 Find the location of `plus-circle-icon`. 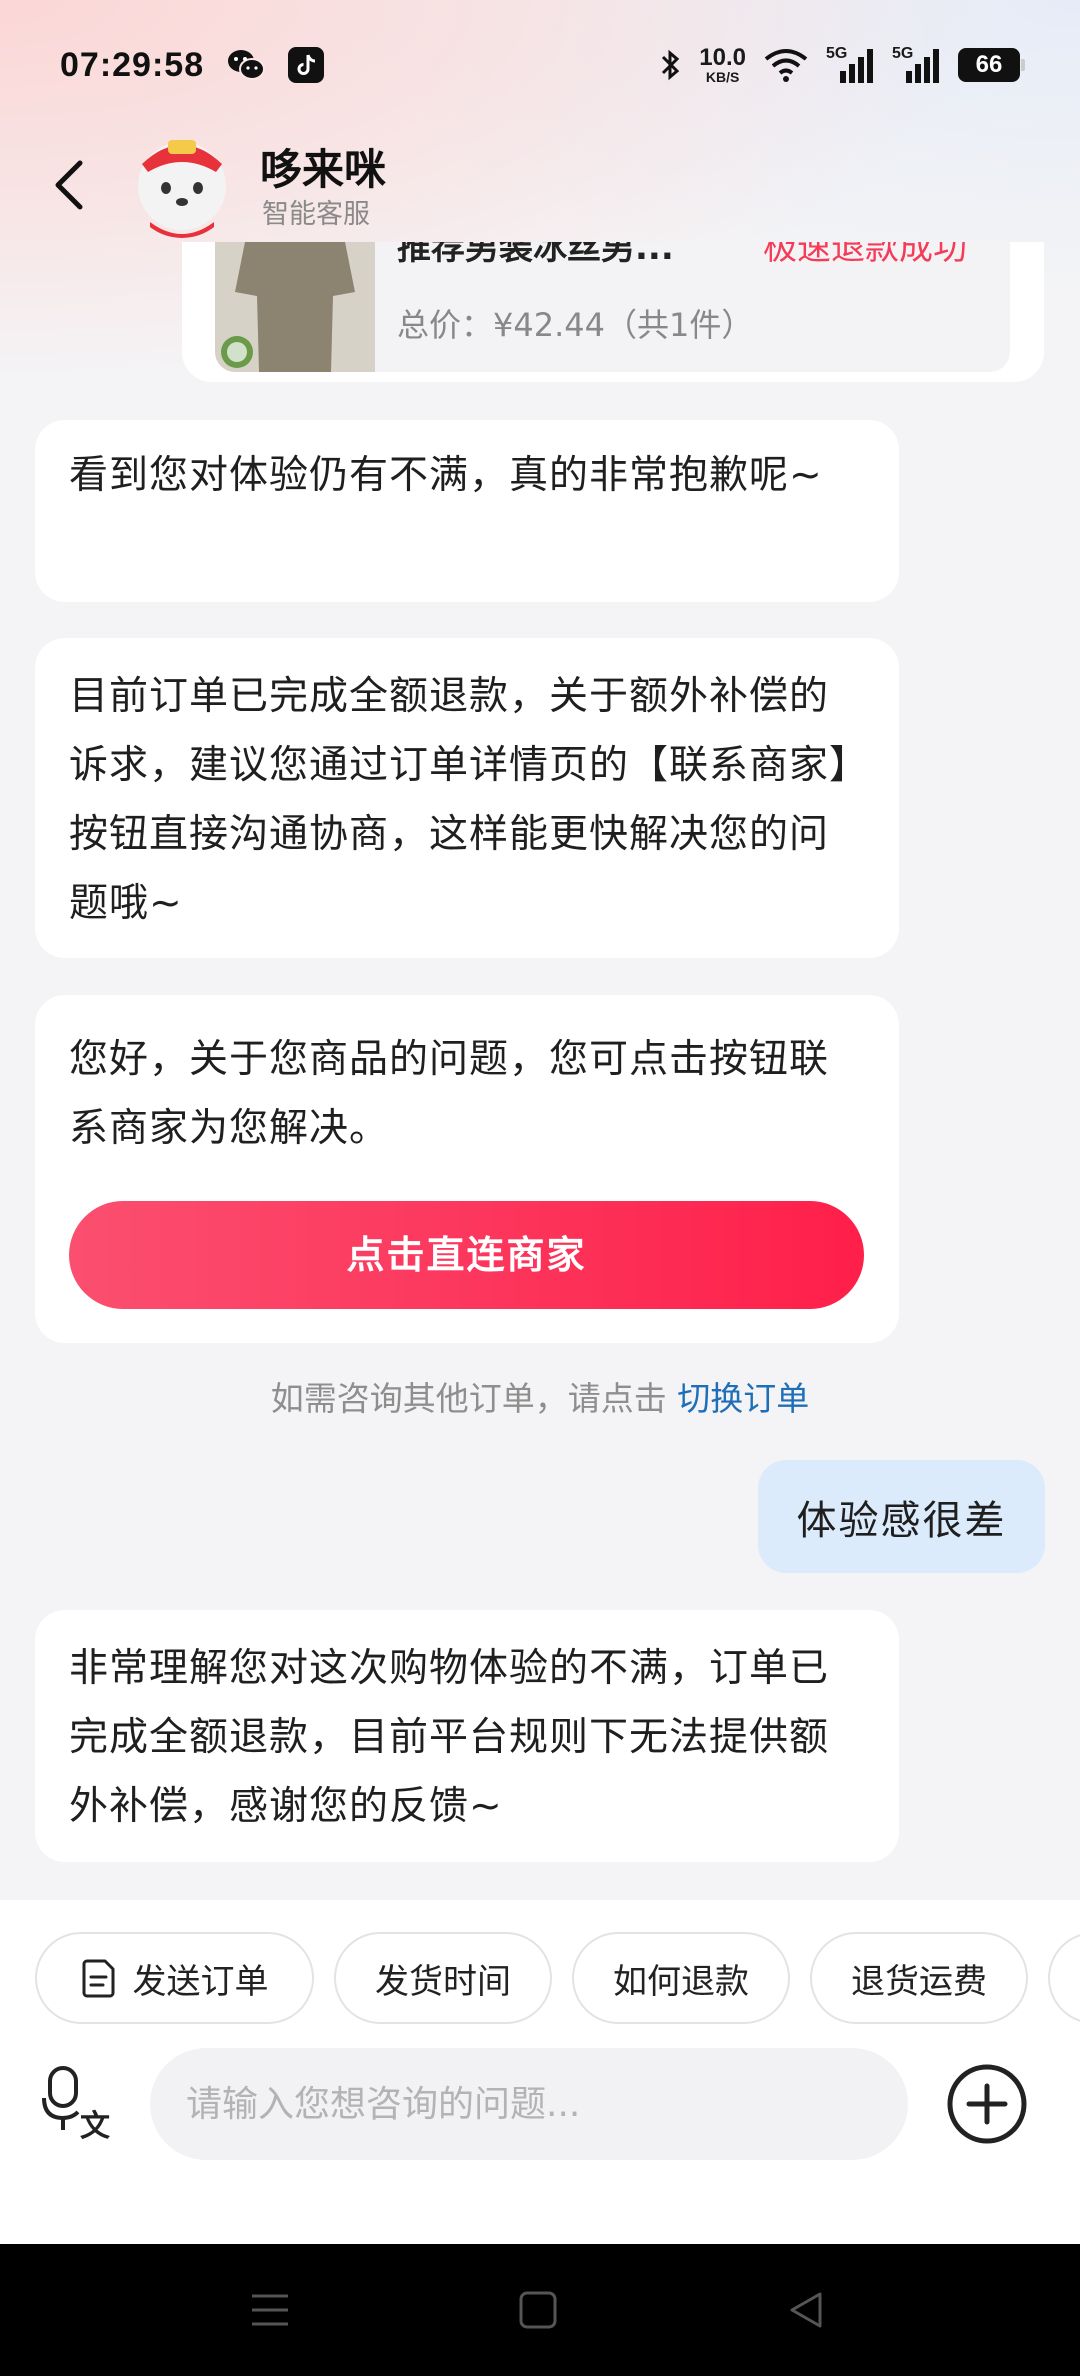

plus-circle-icon is located at coordinates (987, 2104).